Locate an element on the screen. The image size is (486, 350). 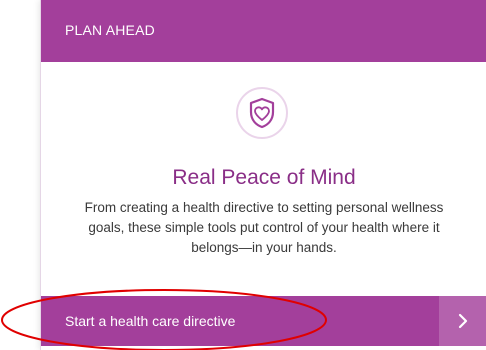
shield-heart-icon is located at coordinates (262, 113).